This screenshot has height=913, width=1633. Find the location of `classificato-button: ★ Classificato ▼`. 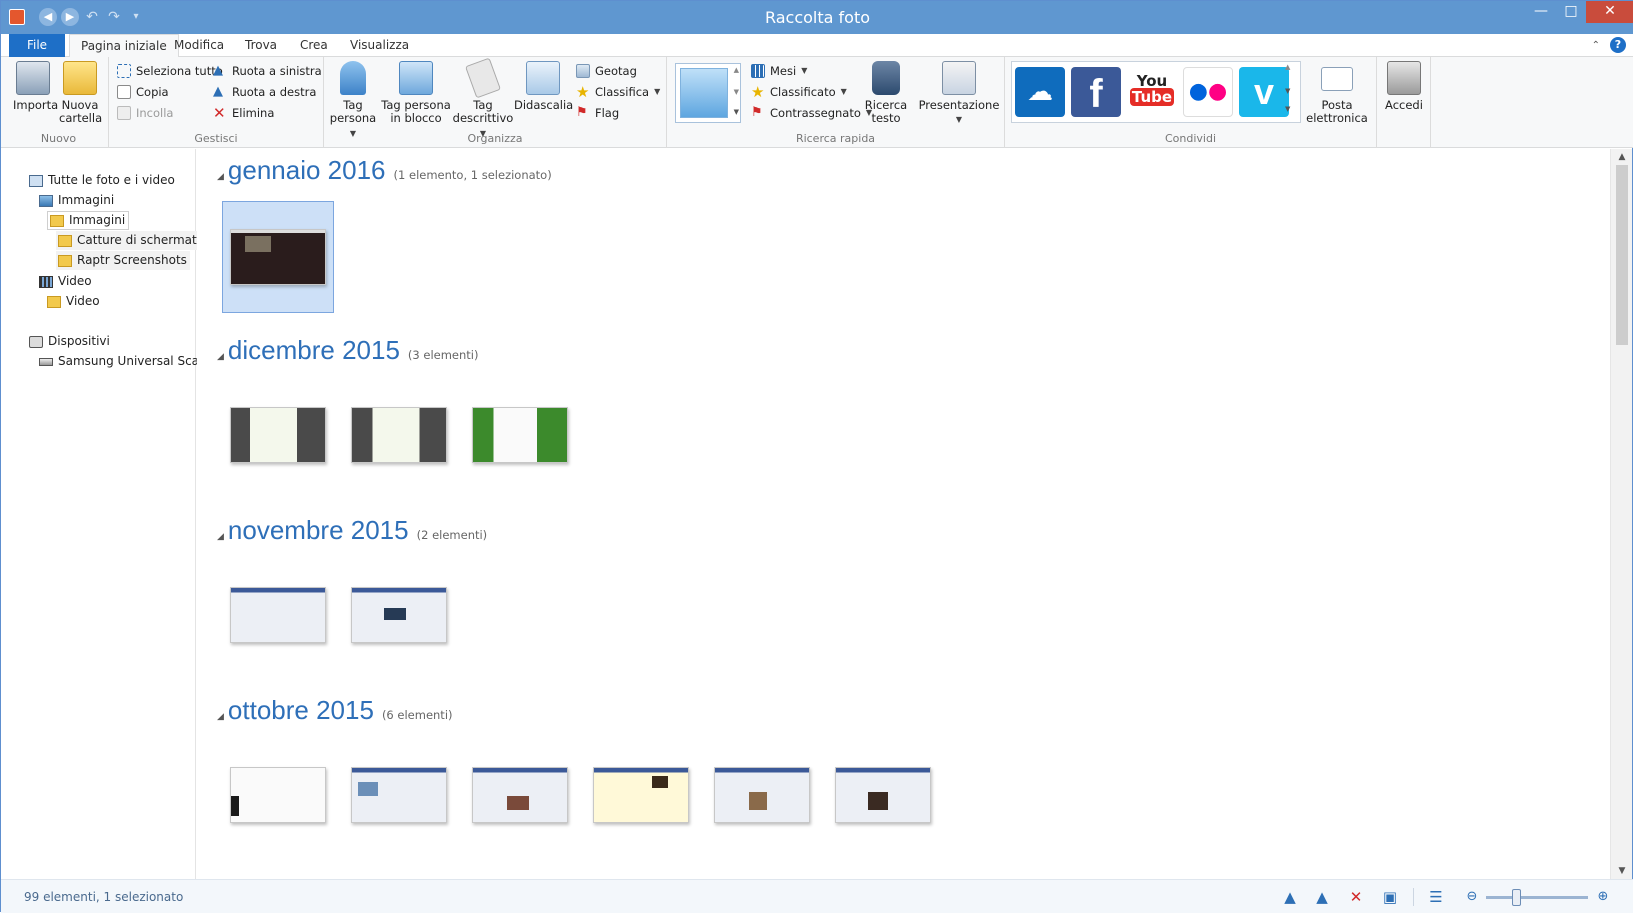

classificato-button: ★ Classificato ▼ is located at coordinates (799, 92).